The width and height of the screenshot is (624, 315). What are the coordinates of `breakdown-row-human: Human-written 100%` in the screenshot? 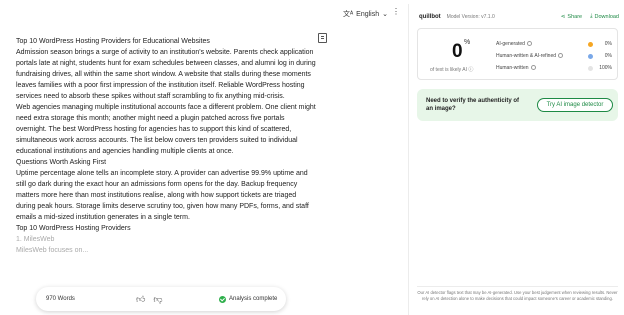 It's located at (555, 71).